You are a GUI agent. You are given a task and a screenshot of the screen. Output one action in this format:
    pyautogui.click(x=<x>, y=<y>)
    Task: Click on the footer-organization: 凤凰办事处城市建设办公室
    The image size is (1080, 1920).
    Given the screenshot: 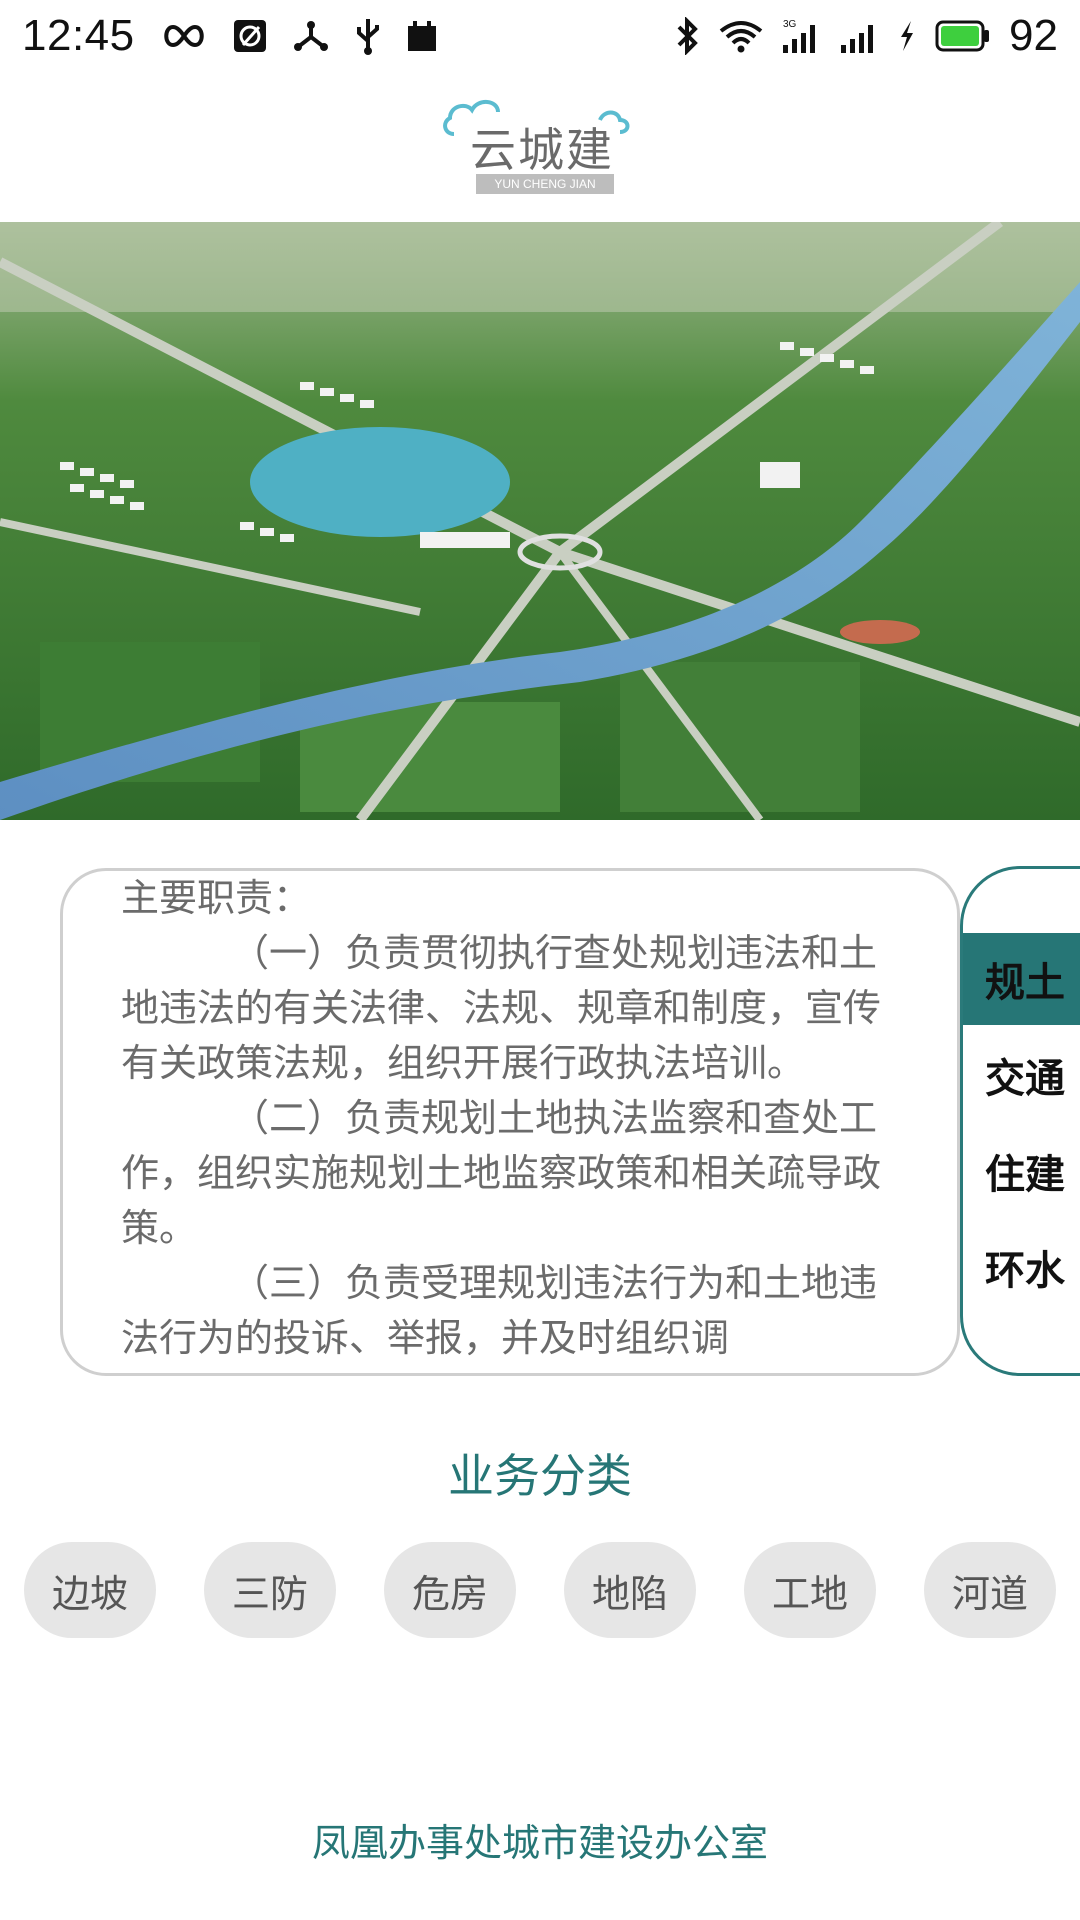 What is the action you would take?
    pyautogui.click(x=539, y=1843)
    